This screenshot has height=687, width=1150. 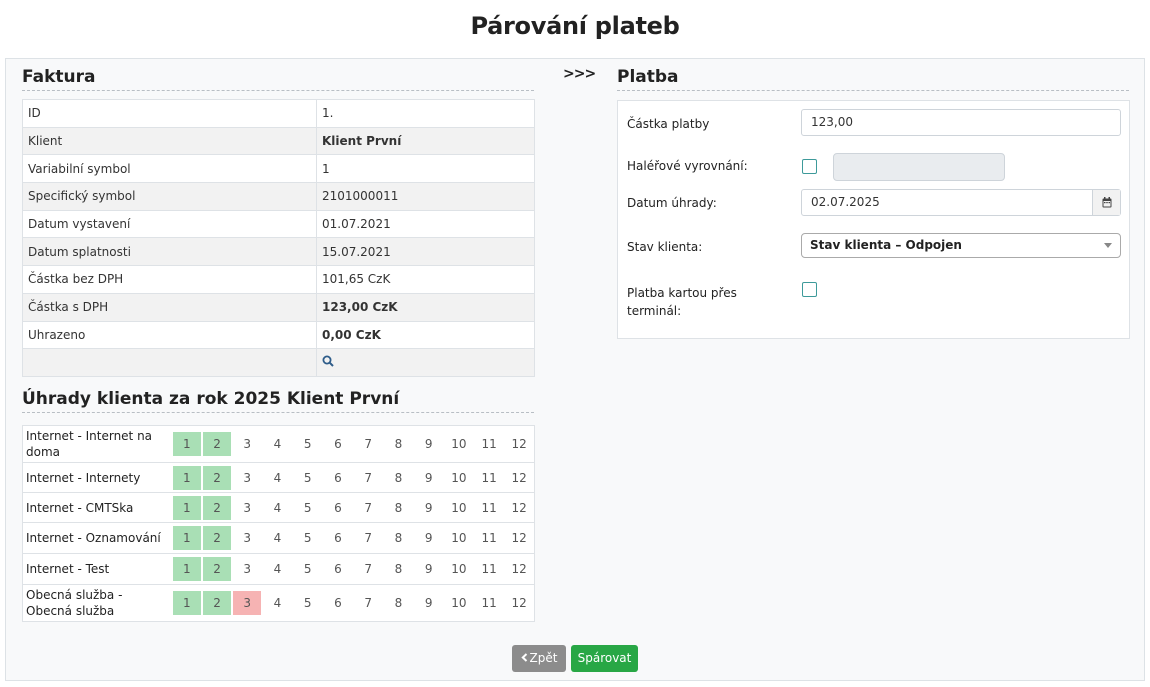 What do you see at coordinates (278, 141) in the screenshot?
I see `table-row: Klient Klient První` at bounding box center [278, 141].